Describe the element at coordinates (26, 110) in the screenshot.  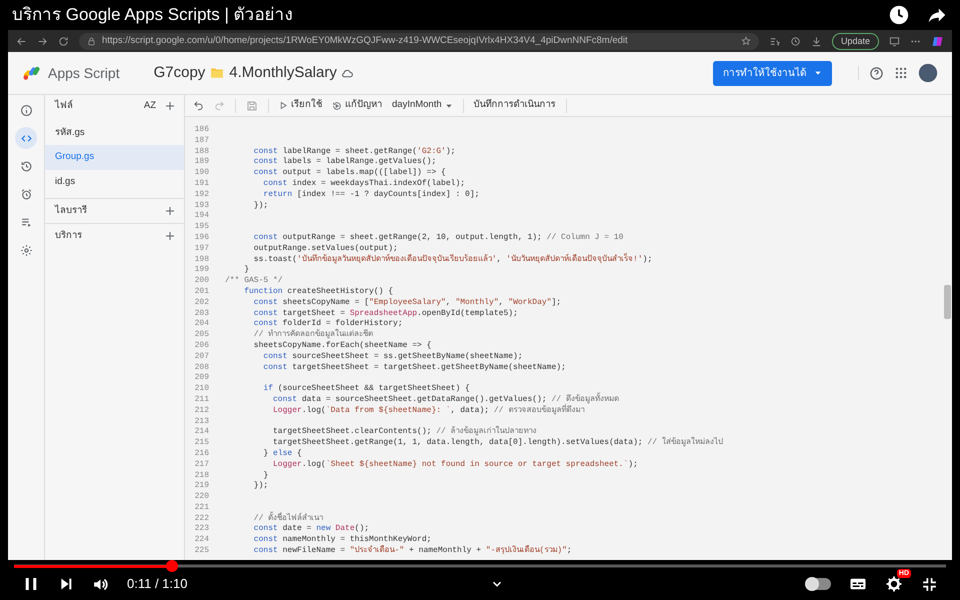
I see `info-icon` at that location.